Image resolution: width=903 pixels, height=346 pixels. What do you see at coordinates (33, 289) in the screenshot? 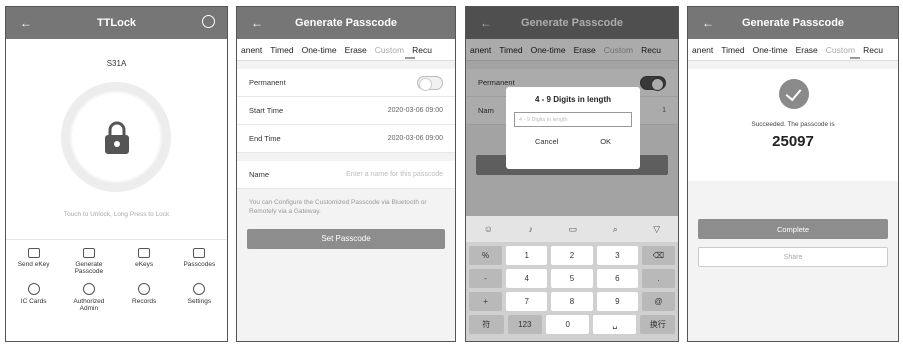
I see `ic-cards-icon` at bounding box center [33, 289].